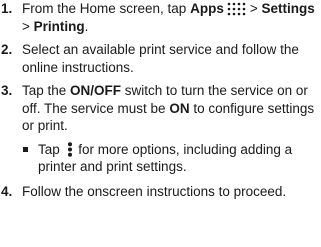 The image size is (321, 247). I want to click on step-number: 1., so click(7, 8).